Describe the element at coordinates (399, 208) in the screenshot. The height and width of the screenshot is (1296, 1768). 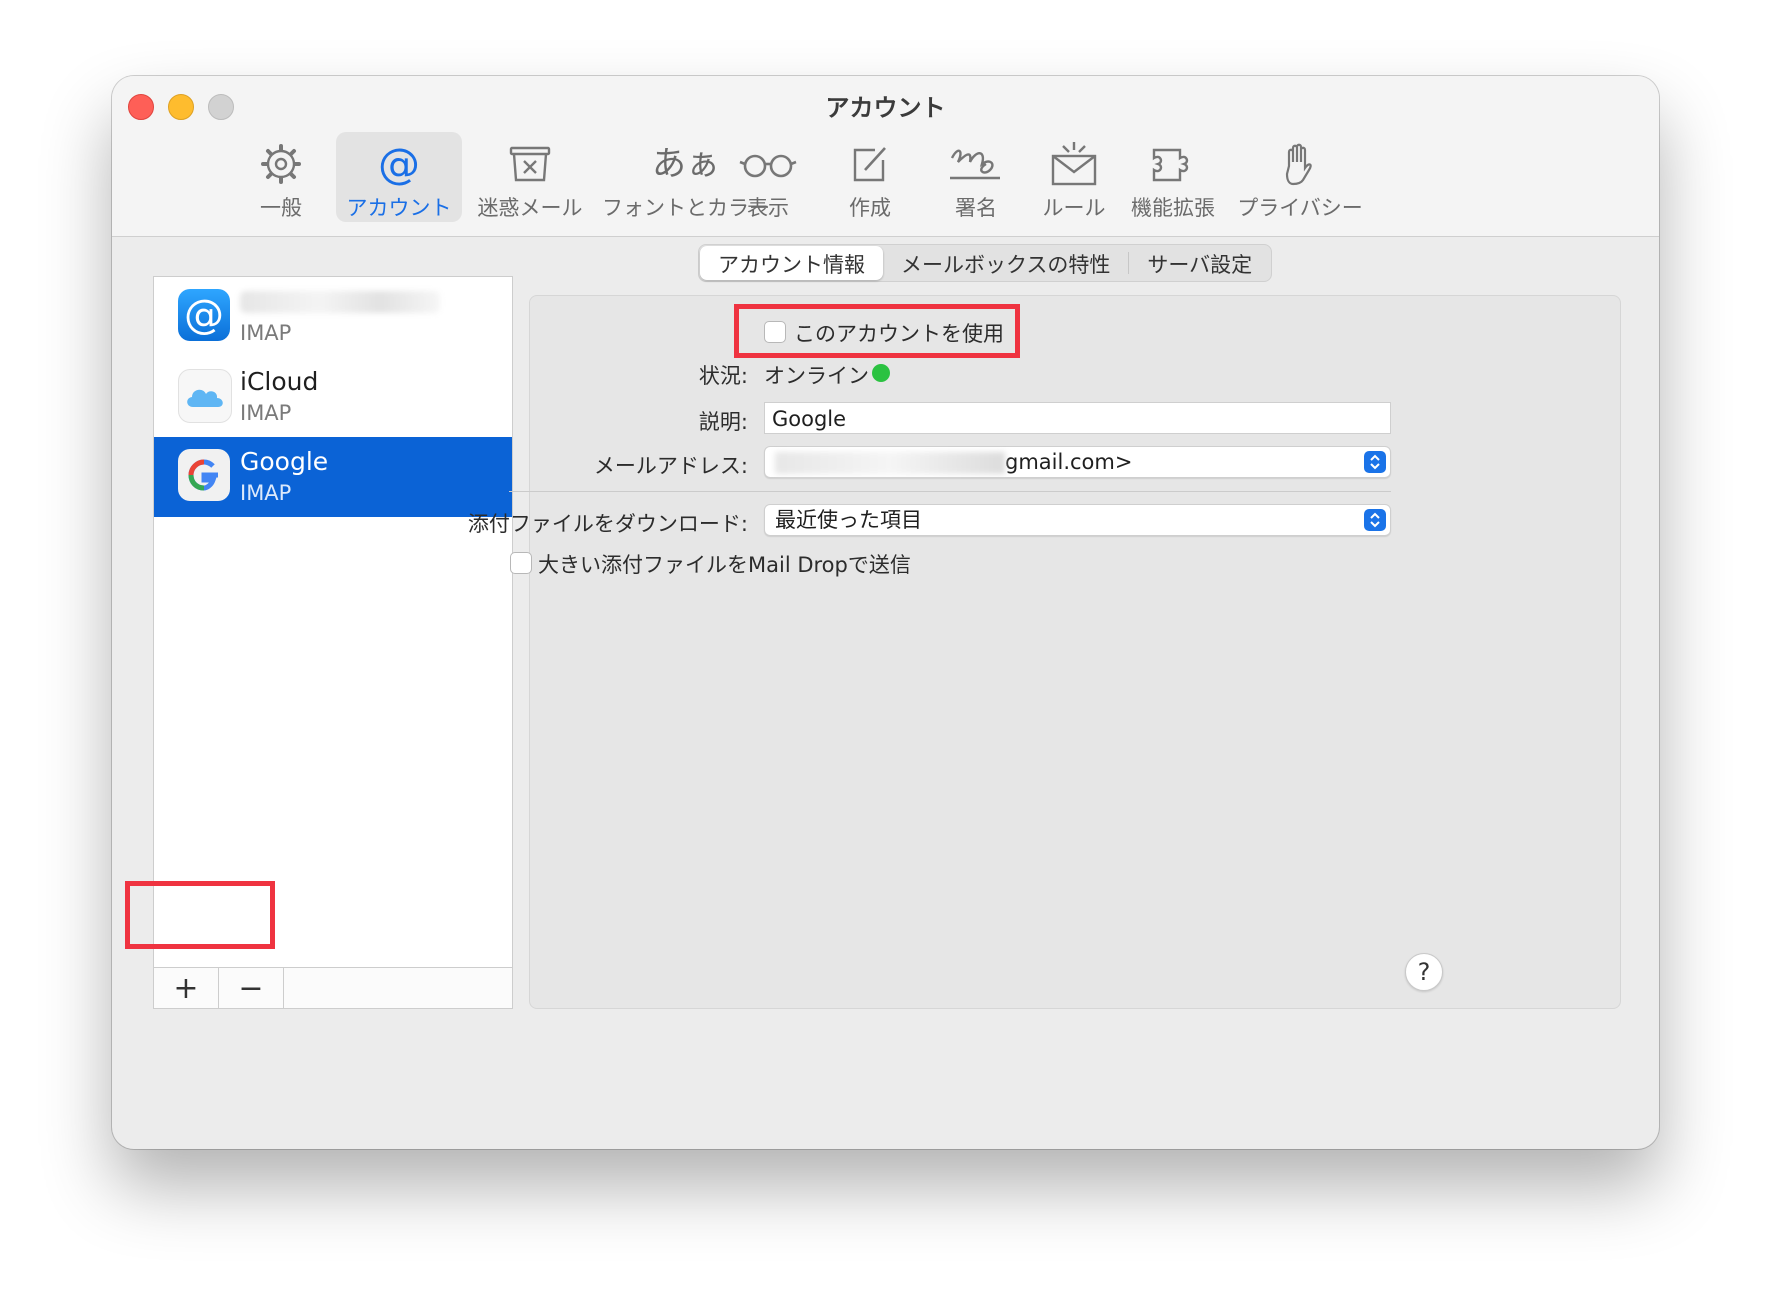
I see `toolbar-accounts-label: アカウント` at that location.